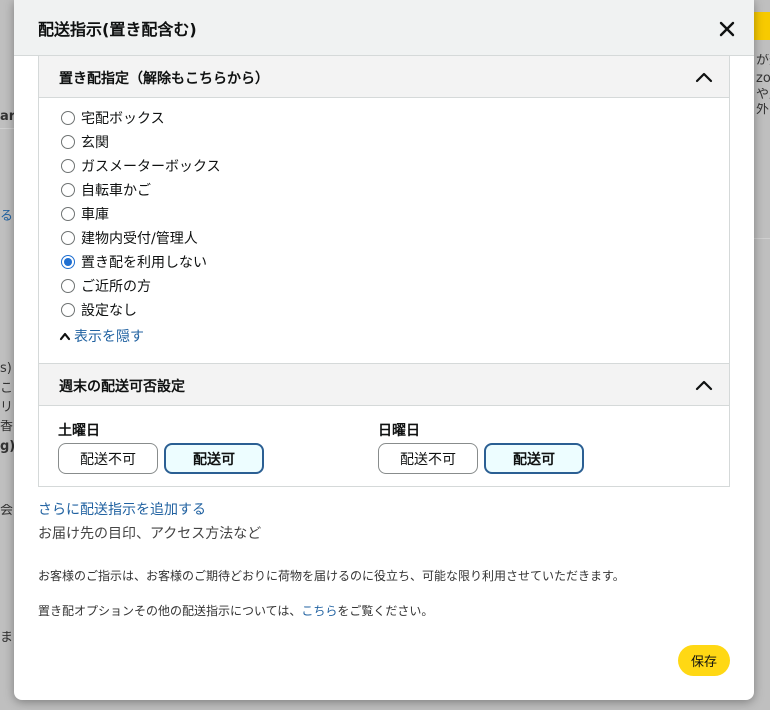  What do you see at coordinates (141, 310) in the screenshot?
I see `radio-option-no-setting: 設定なし` at bounding box center [141, 310].